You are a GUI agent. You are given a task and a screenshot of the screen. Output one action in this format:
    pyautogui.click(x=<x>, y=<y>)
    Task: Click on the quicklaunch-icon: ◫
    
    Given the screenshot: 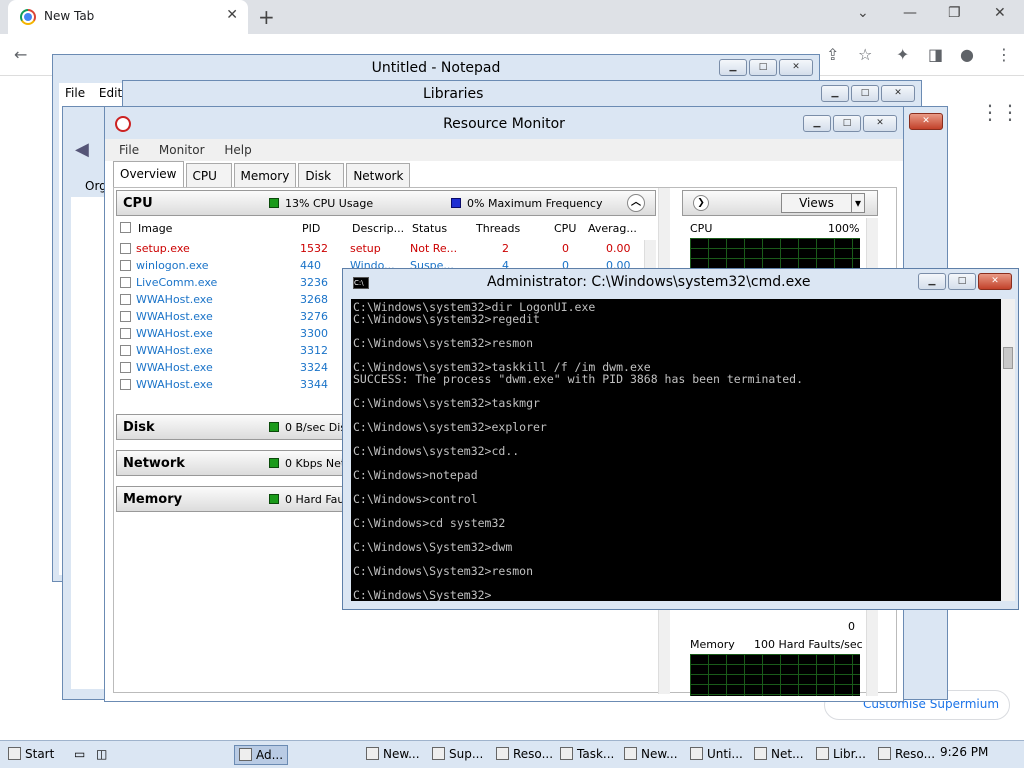 What is the action you would take?
    pyautogui.click(x=101, y=755)
    